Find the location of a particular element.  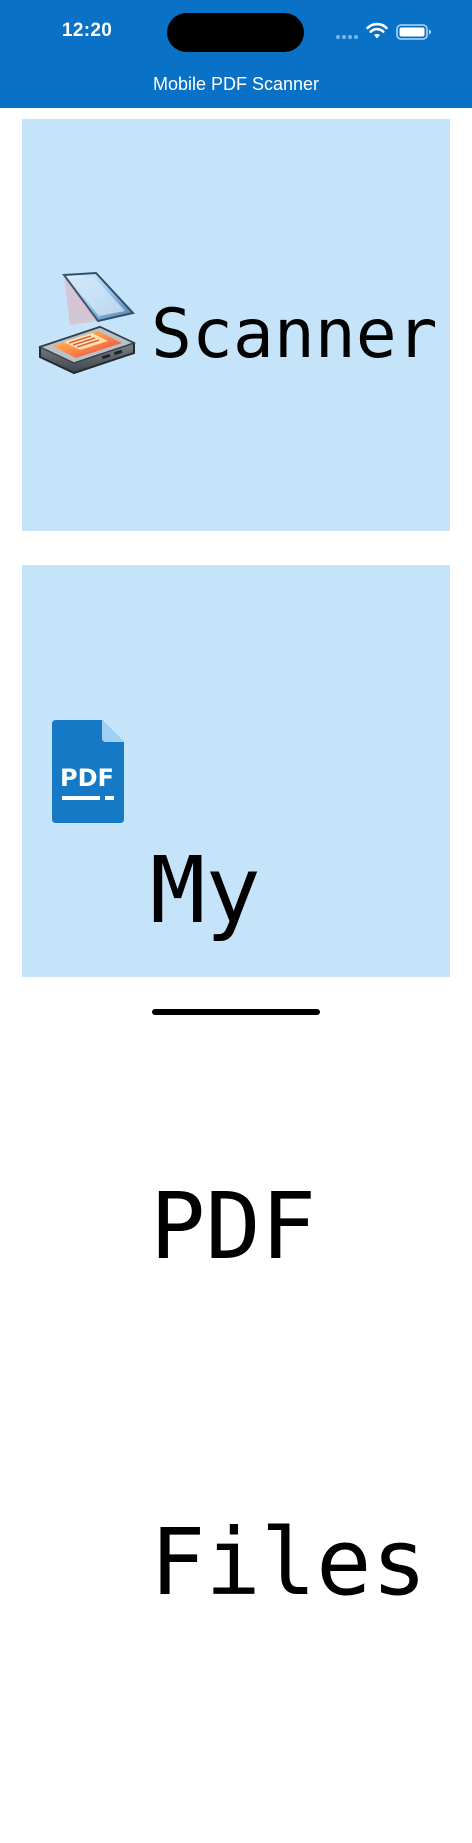

pdf-icon-text: PDF is located at coordinates (87, 778).